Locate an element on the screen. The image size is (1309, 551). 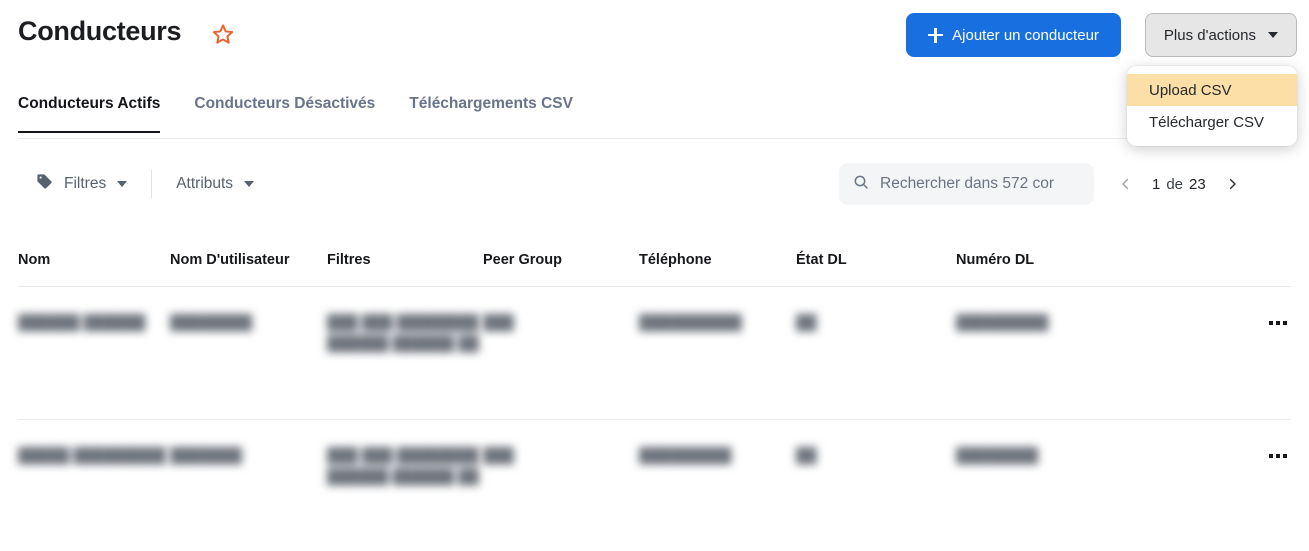
attributes-dropdown-button: Attributs is located at coordinates (215, 184).